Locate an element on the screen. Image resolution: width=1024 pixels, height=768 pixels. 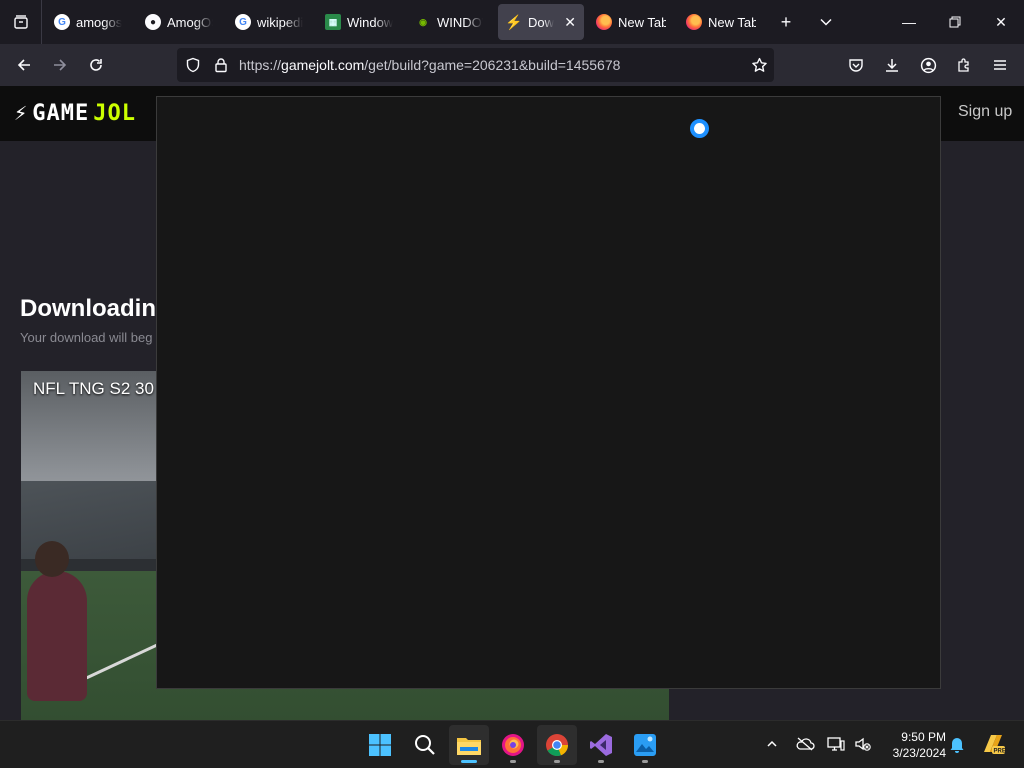
chevron-down-icon is located at coordinates (826, 22).